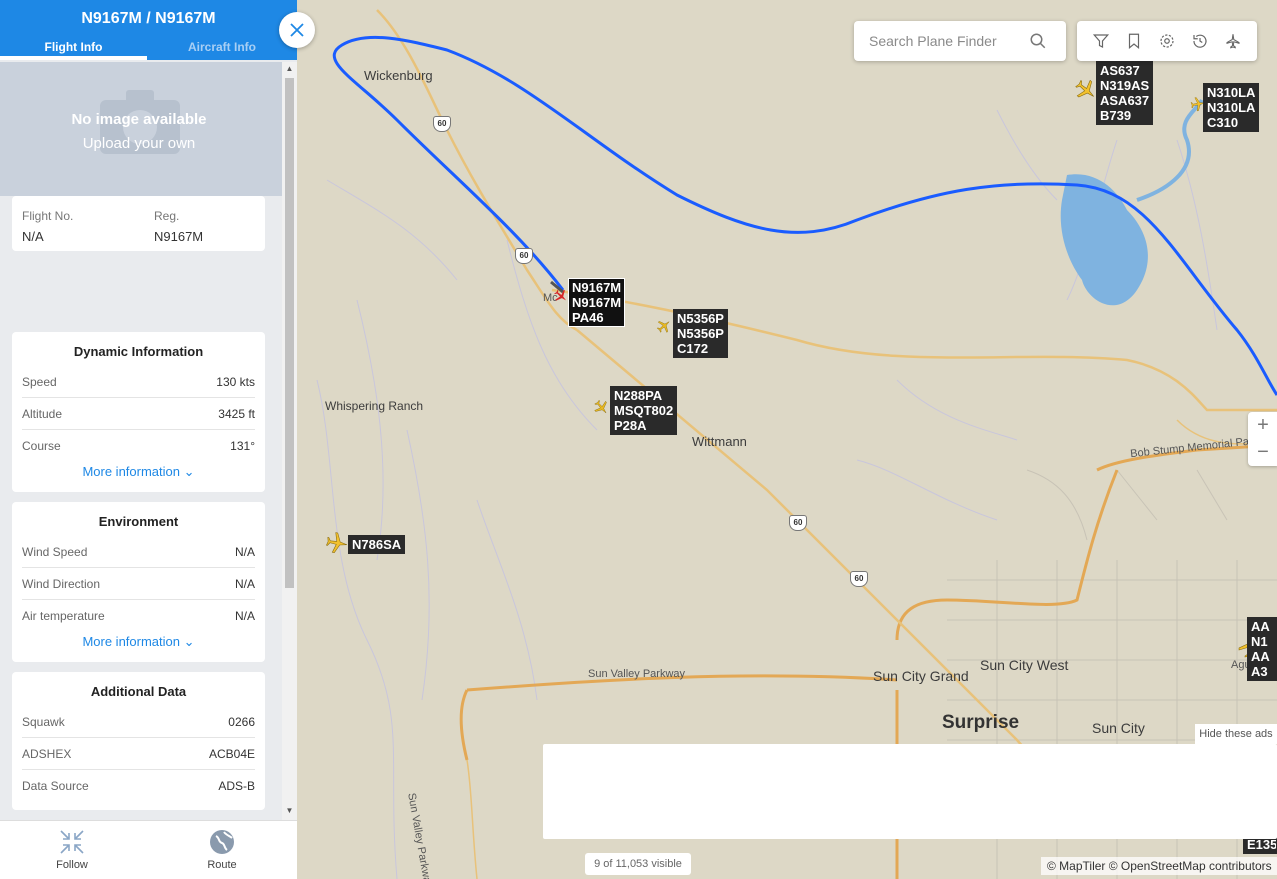 The height and width of the screenshot is (879, 1277). What do you see at coordinates (377, 544) in the screenshot?
I see `flight-tag: N786SA` at bounding box center [377, 544].